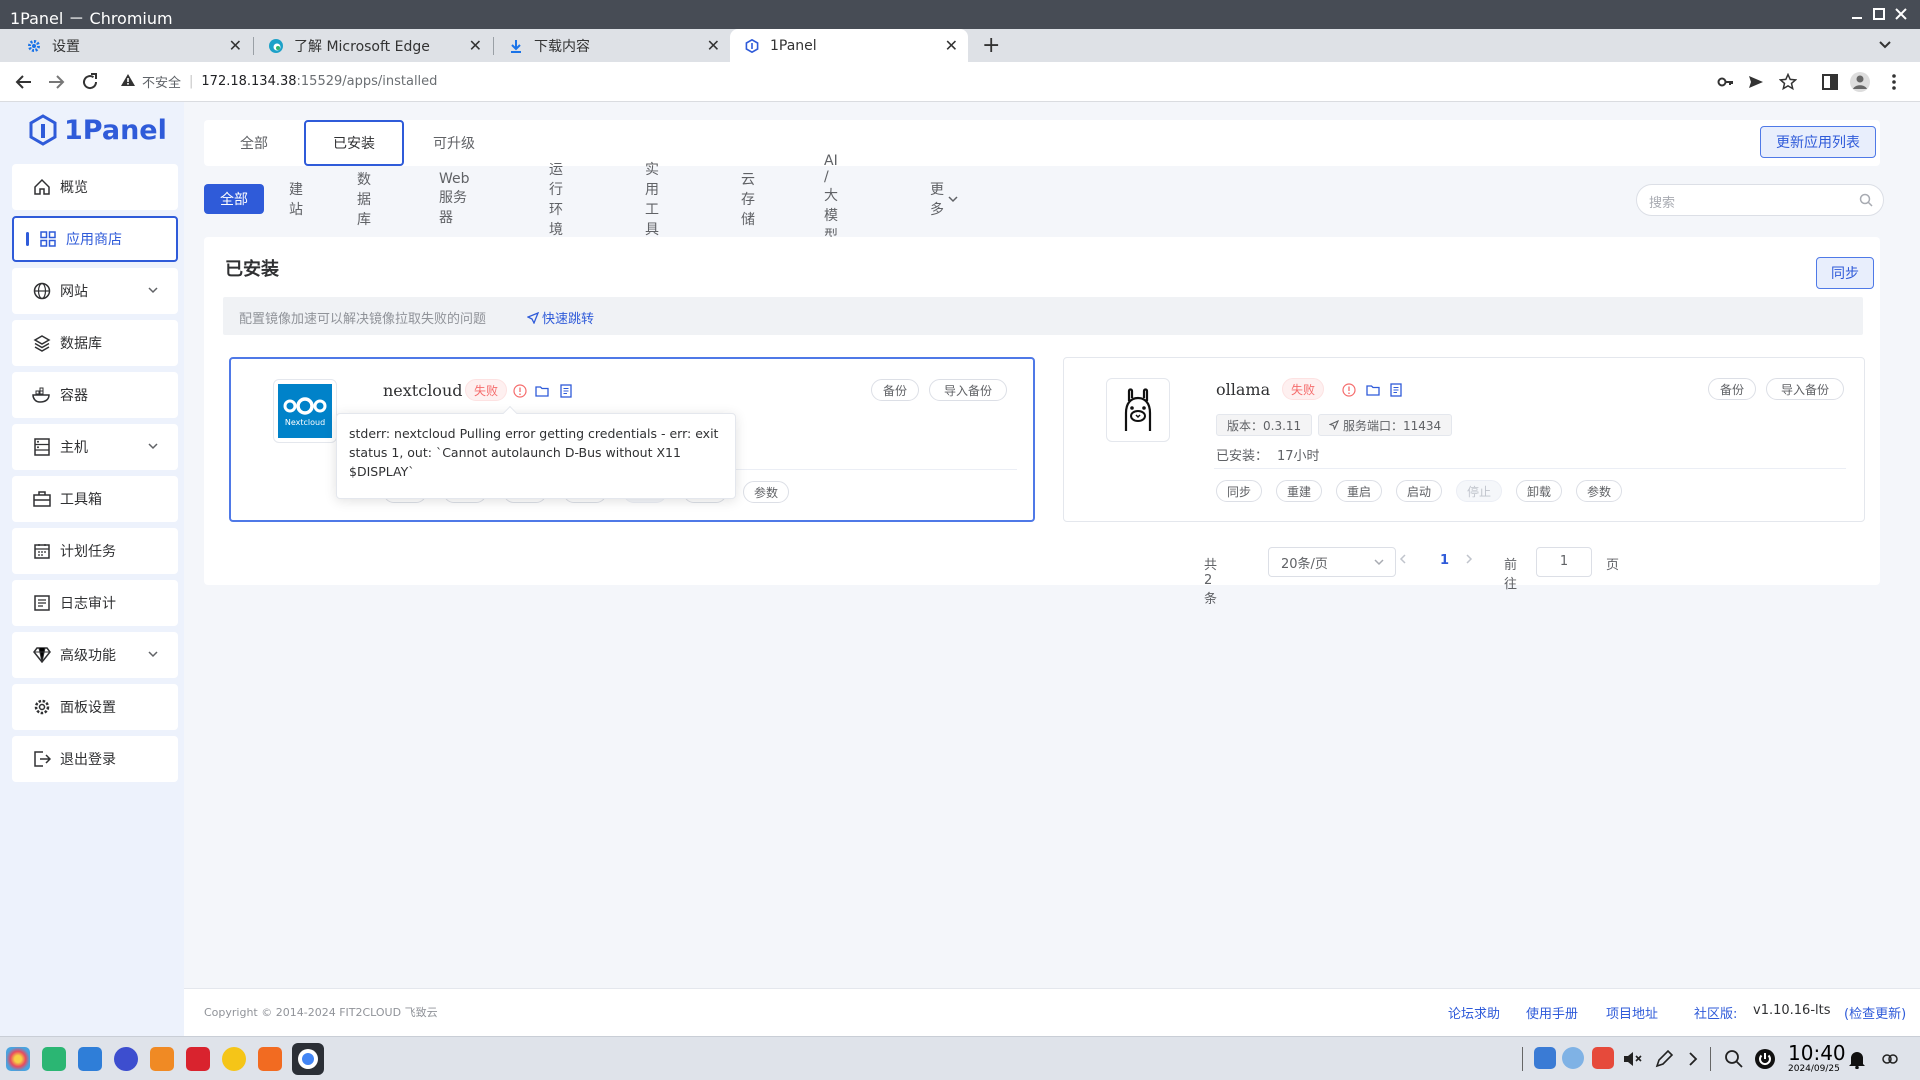 This screenshot has height=1080, width=1920. What do you see at coordinates (1818, 142) in the screenshot?
I see `refresh-app-list-button: 更新应用列表` at bounding box center [1818, 142].